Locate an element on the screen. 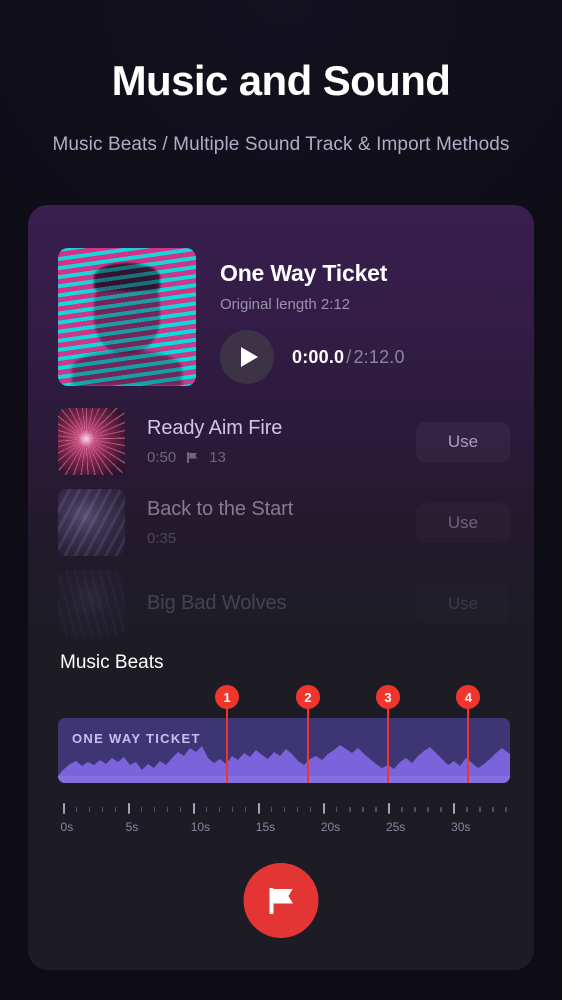 The height and width of the screenshot is (1000, 562). page-title: Music and Sound is located at coordinates (281, 80).